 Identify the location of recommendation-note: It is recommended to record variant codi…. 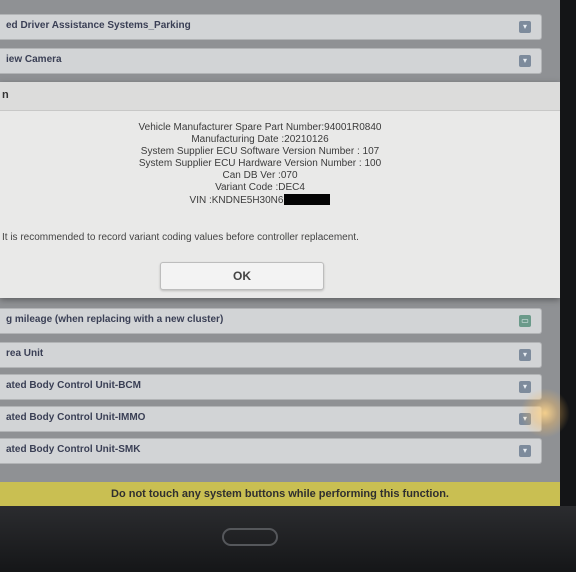
(180, 237).